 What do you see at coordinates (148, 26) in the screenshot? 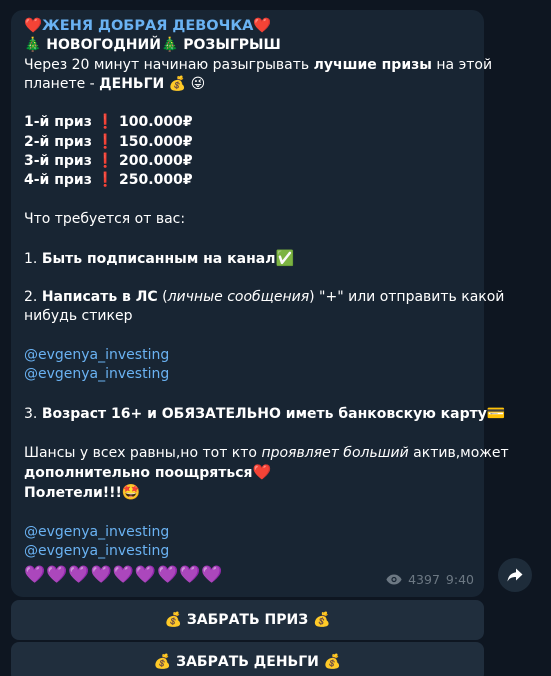
I see `message-title: ❤️ЖЕНЯ ДОБРАЯ ДЕВОЧКА❤️` at bounding box center [148, 26].